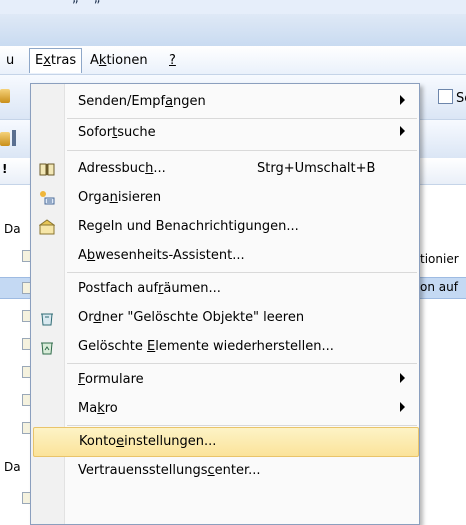 This screenshot has height=525, width=466. Describe the element at coordinates (5, 96) in the screenshot. I see `toolbar-partial-icon` at that location.